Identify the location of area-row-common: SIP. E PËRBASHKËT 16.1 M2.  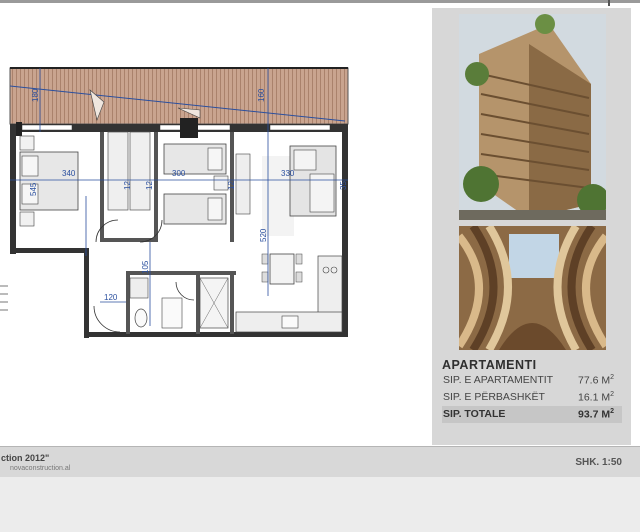
(532, 397).